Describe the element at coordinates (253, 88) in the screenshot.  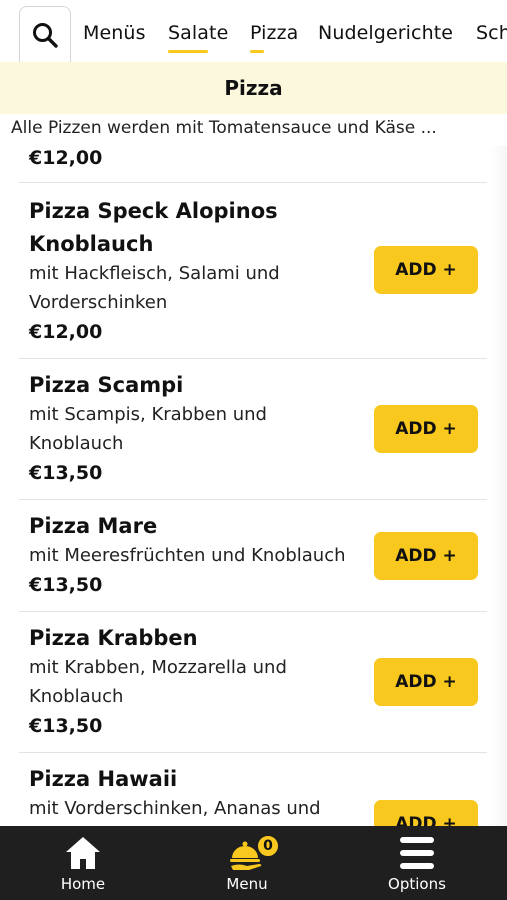
I see `section-title: Pizza` at that location.